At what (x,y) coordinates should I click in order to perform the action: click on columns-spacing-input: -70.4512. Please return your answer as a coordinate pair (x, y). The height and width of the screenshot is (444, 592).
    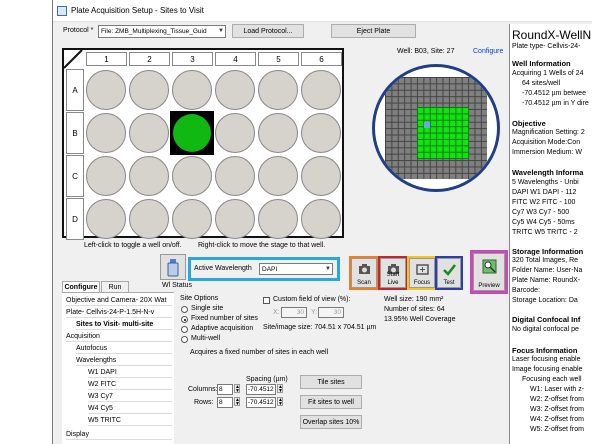
    Looking at the image, I should click on (261, 389).